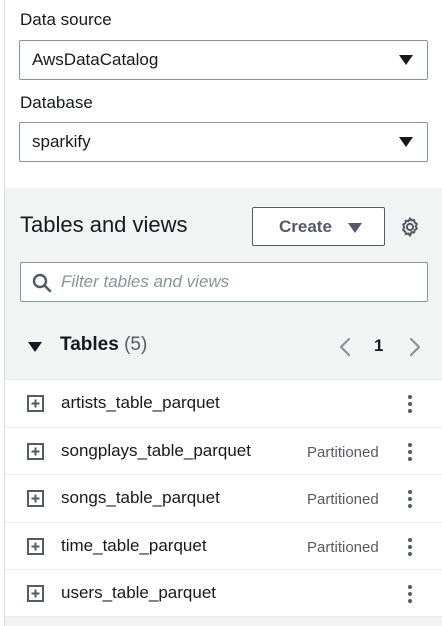 This screenshot has width=442, height=626. What do you see at coordinates (140, 498) in the screenshot?
I see `table-name: songs_table_parquet` at bounding box center [140, 498].